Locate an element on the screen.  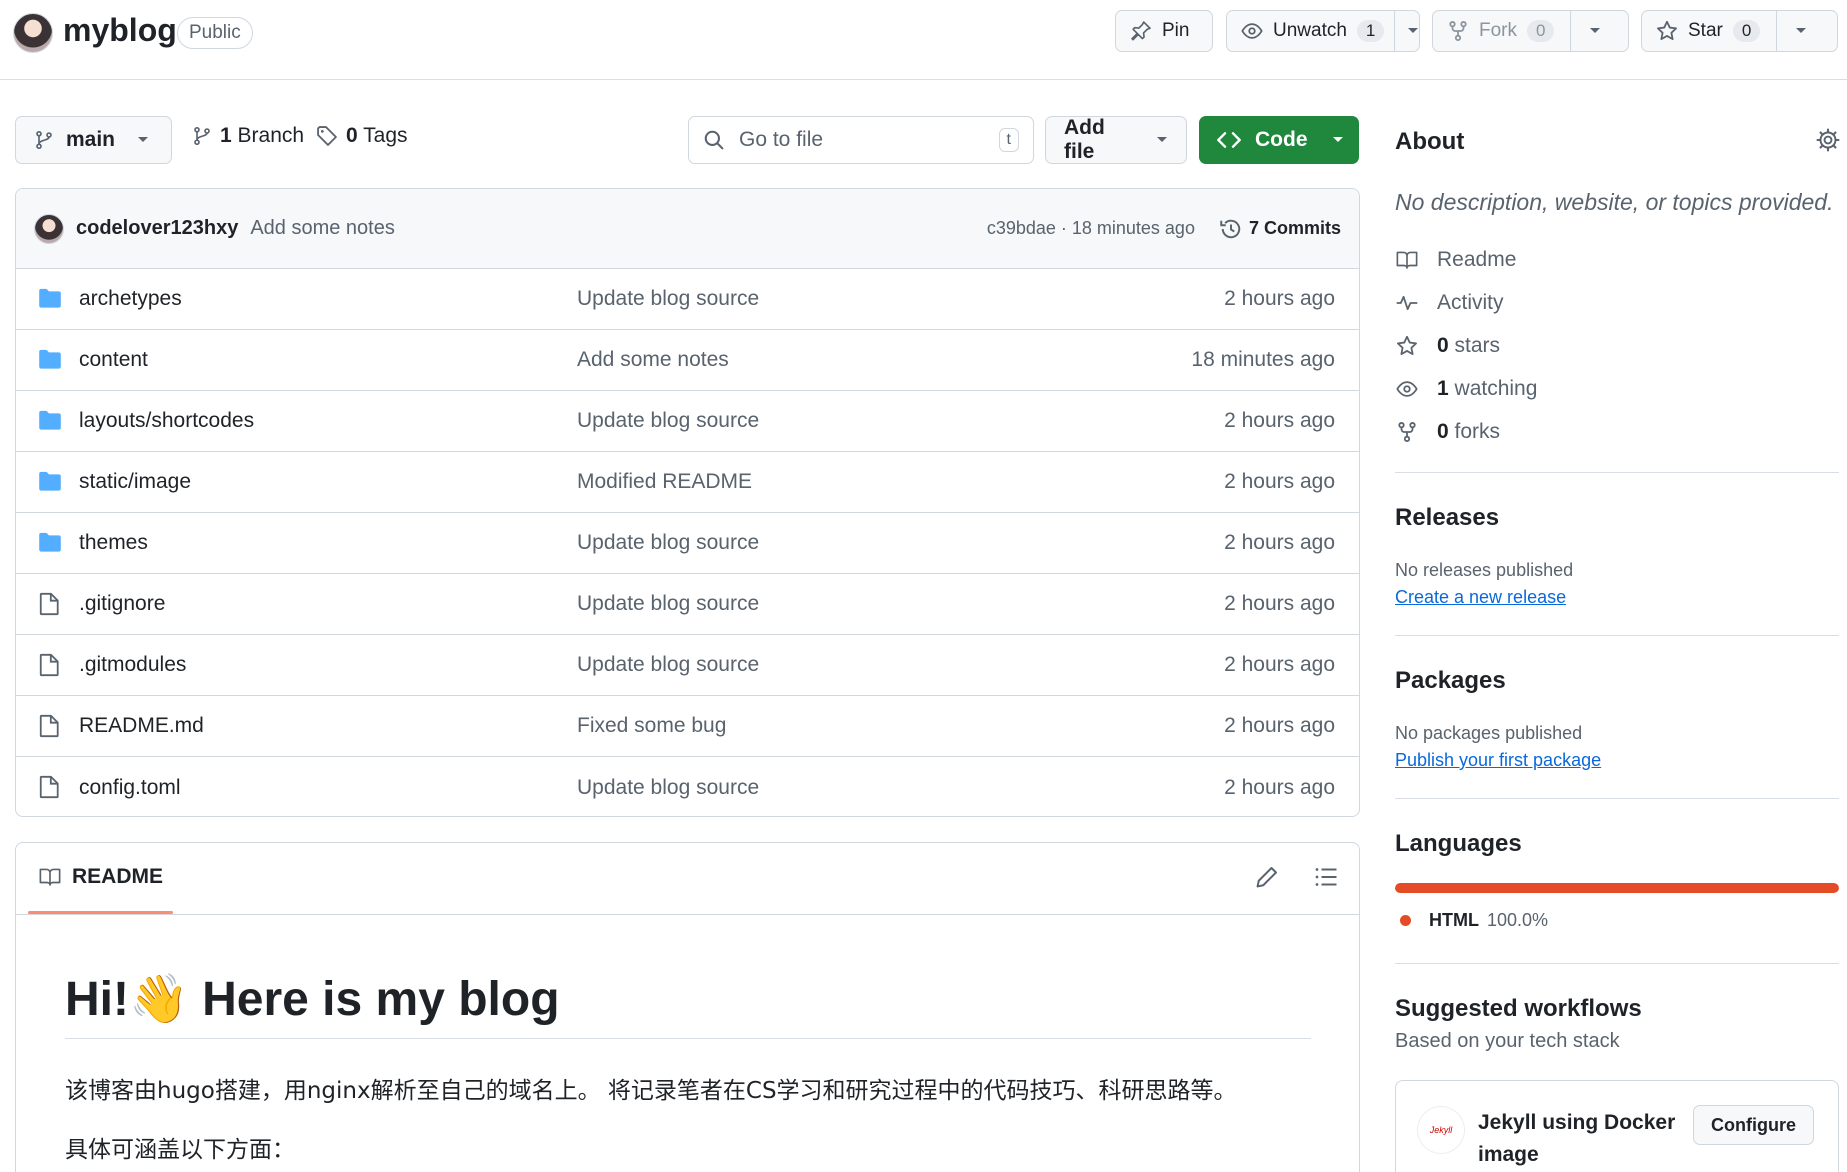
activity-link-label: Activity is located at coordinates (1470, 302).